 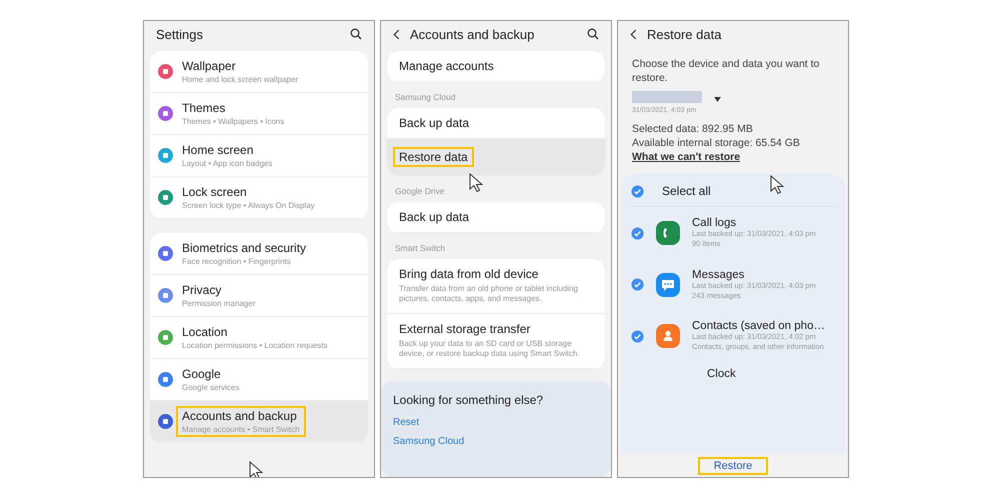 I want to click on item-description: Back up your data to an SD card or USB storage device, or restore backup data using Smart Switch., so click(x=490, y=349).